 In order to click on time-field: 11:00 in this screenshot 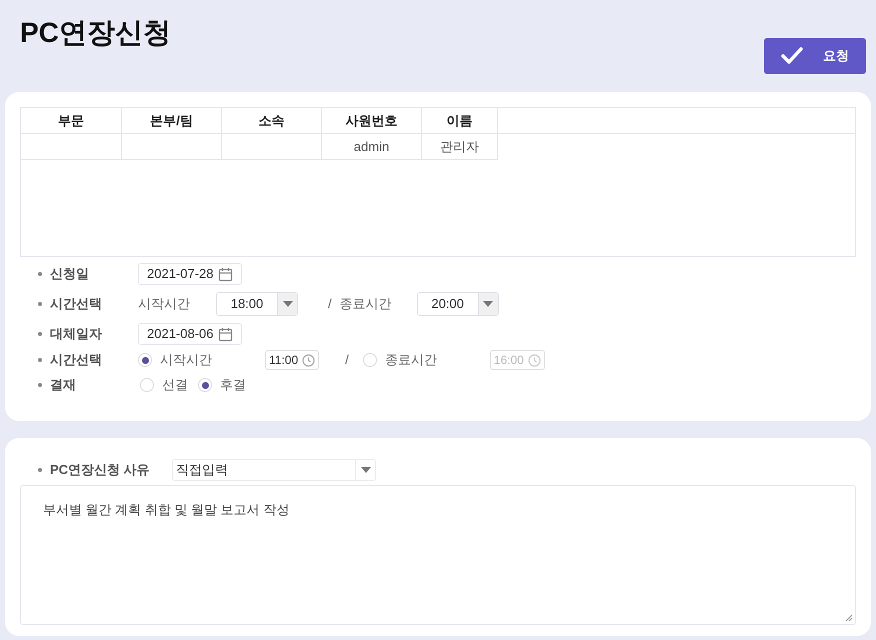, I will do `click(292, 360)`.